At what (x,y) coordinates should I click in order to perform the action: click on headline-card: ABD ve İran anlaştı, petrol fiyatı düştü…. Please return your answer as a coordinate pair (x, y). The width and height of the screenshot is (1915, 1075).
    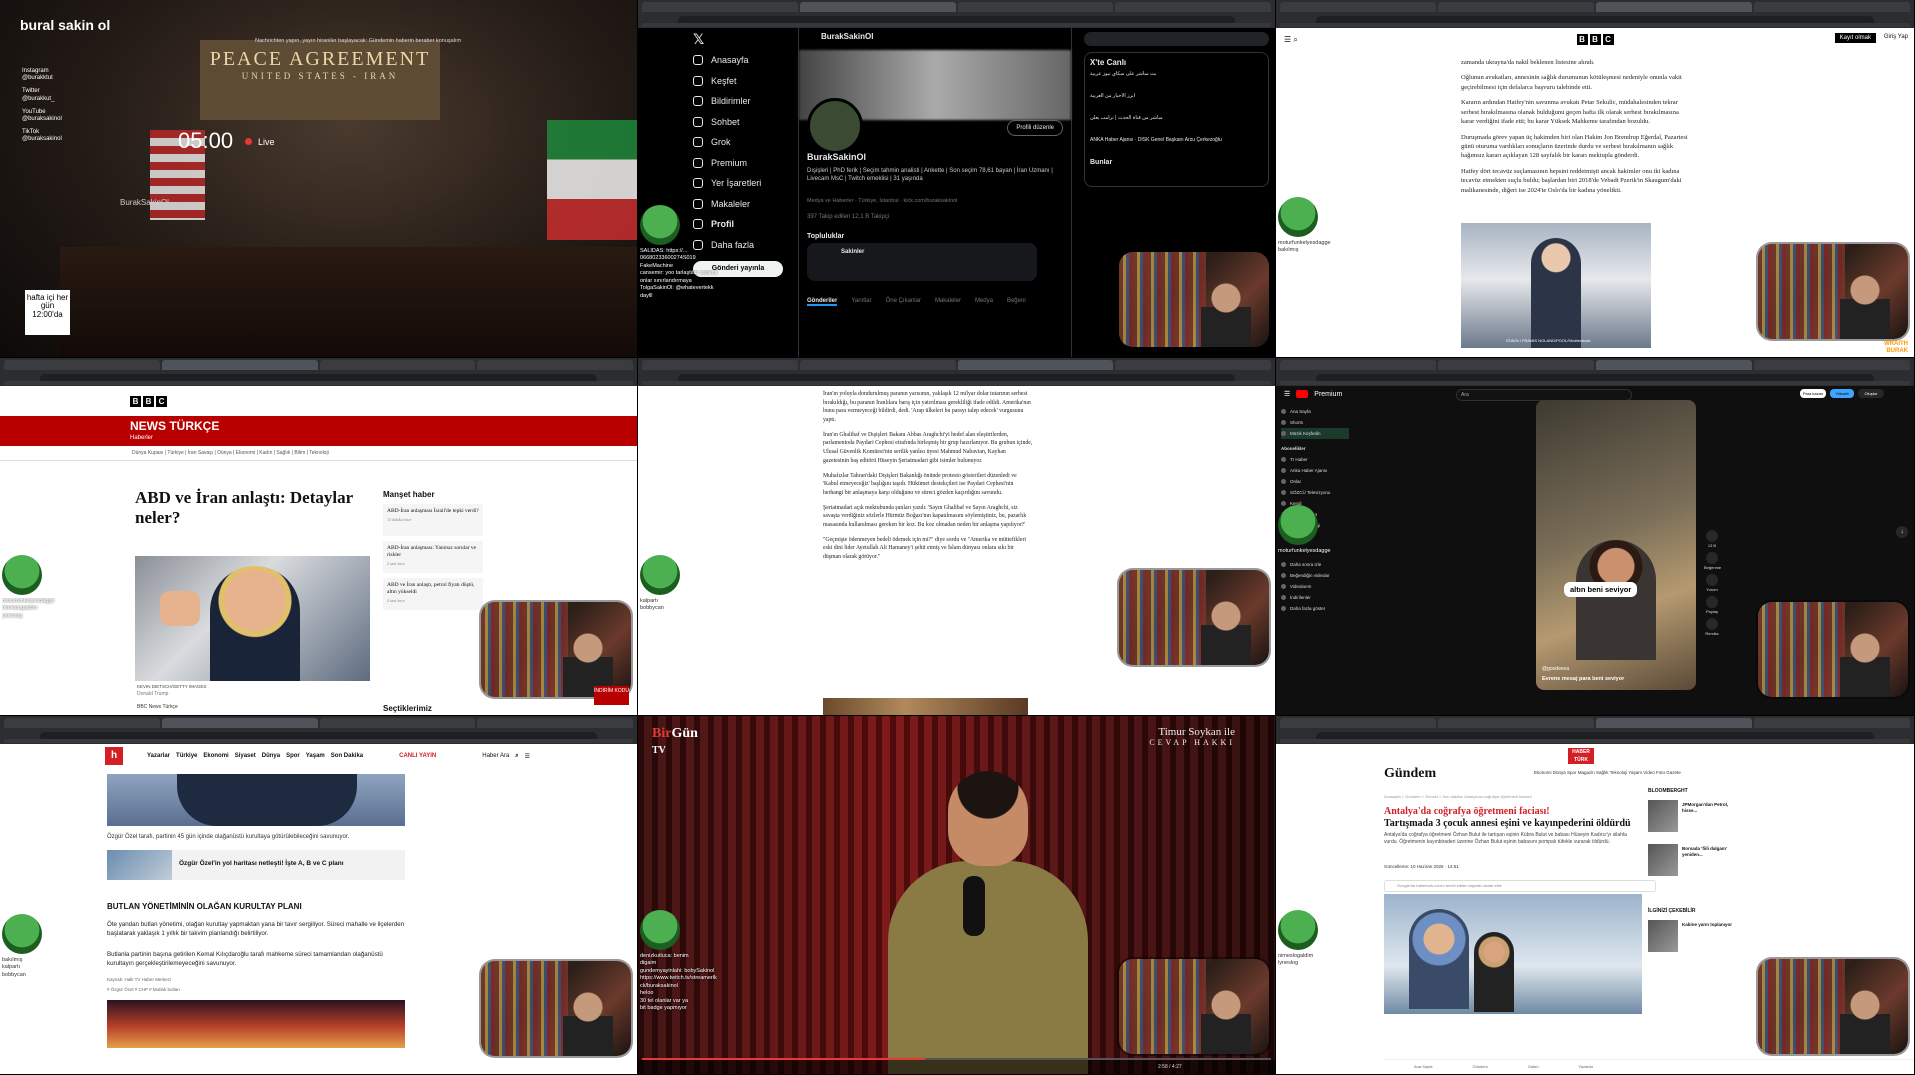
    Looking at the image, I should click on (433, 594).